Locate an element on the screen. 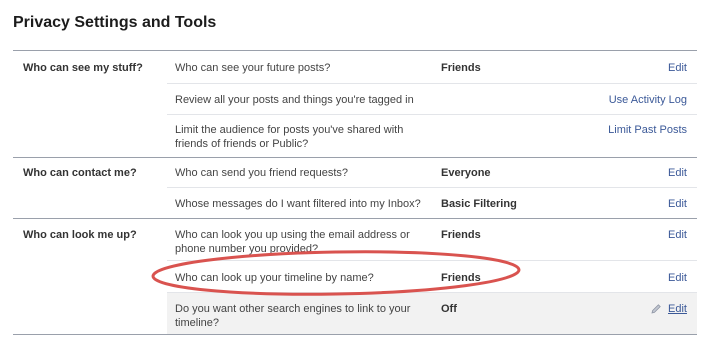 The width and height of the screenshot is (710, 348). value-search-engines: Off is located at coordinates (449, 309).